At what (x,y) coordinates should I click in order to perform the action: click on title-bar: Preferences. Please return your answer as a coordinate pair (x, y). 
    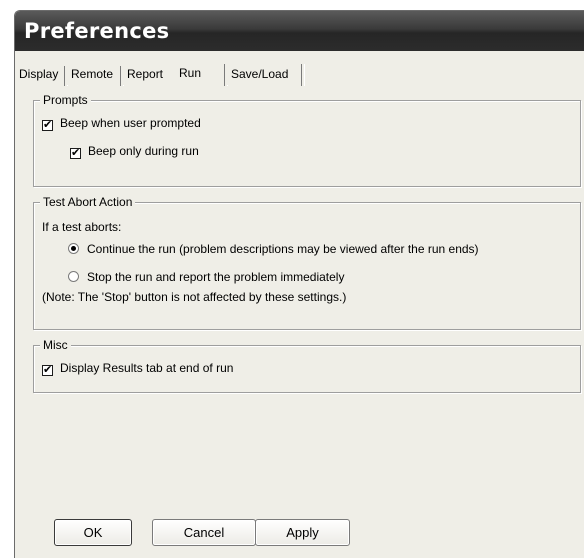
    Looking at the image, I should click on (299, 31).